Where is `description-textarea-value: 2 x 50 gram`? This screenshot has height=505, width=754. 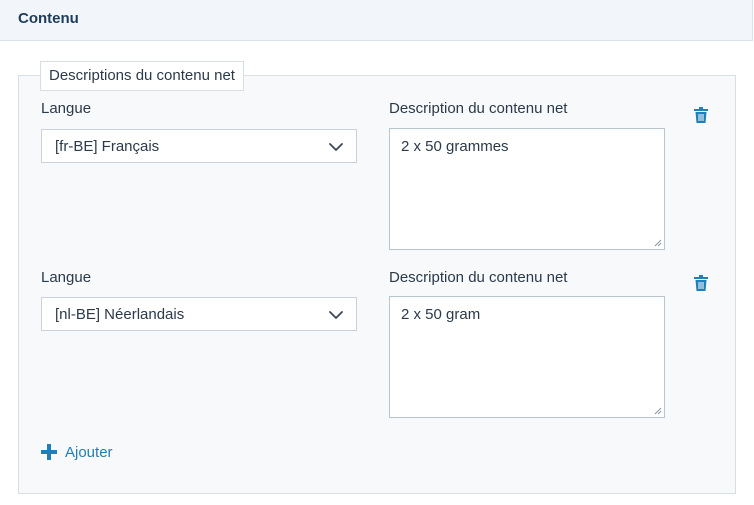 description-textarea-value: 2 x 50 gram is located at coordinates (441, 314).